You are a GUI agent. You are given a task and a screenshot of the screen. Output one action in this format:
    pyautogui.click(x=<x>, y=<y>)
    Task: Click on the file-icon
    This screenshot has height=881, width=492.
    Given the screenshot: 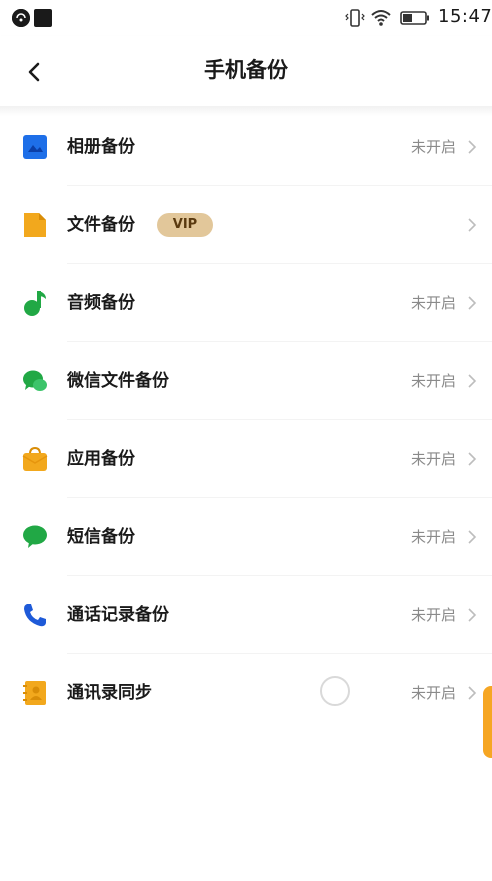 What is the action you would take?
    pyautogui.click(x=35, y=225)
    